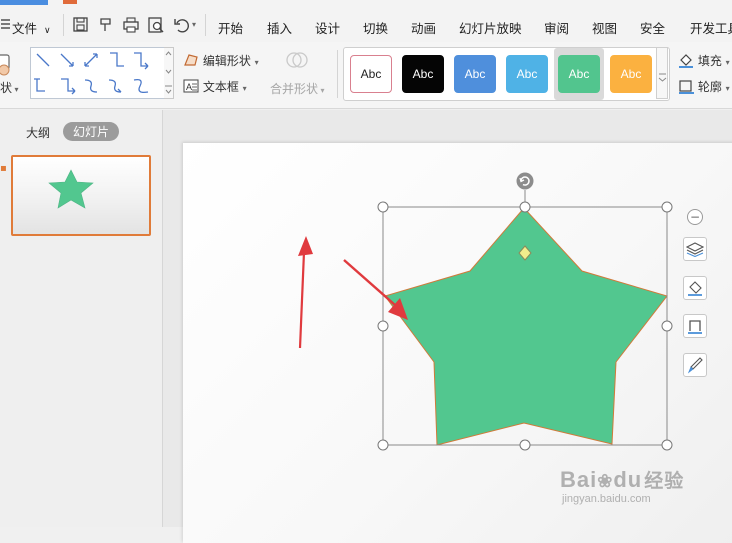 The width and height of the screenshot is (732, 543). I want to click on paint-bucket-icon, so click(695, 288).